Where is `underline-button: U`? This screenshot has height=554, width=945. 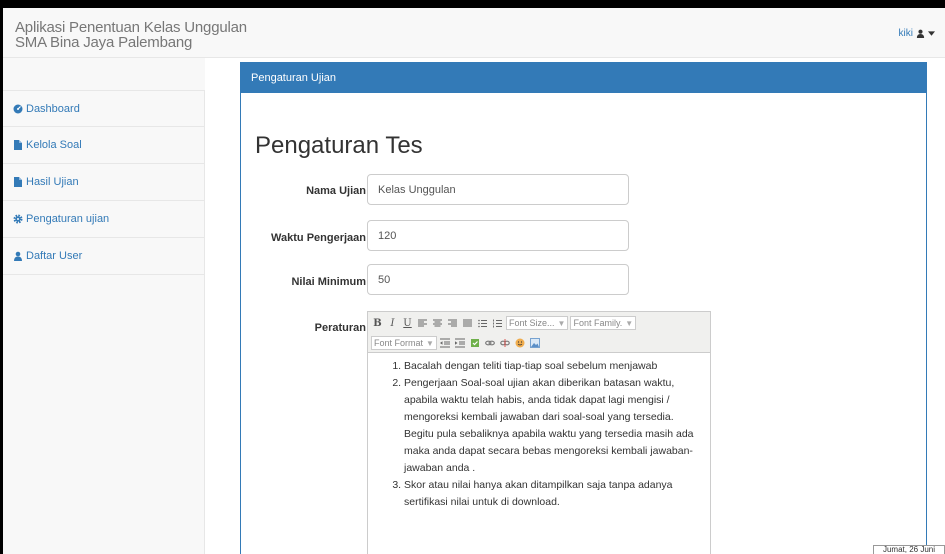
underline-button: U is located at coordinates (407, 323).